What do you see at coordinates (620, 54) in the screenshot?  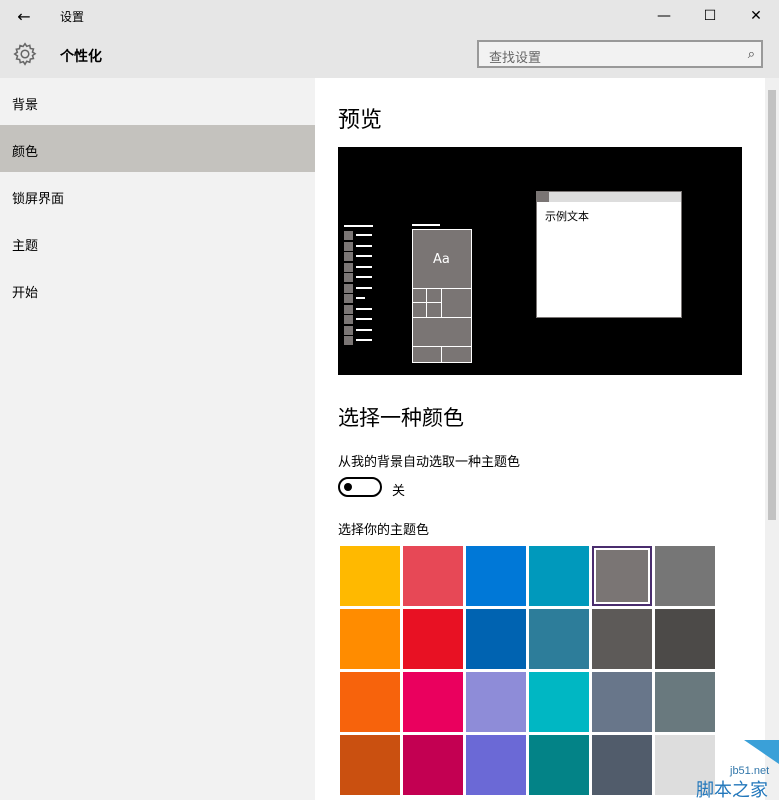 I see `search-input: 查找设置 ⌕` at bounding box center [620, 54].